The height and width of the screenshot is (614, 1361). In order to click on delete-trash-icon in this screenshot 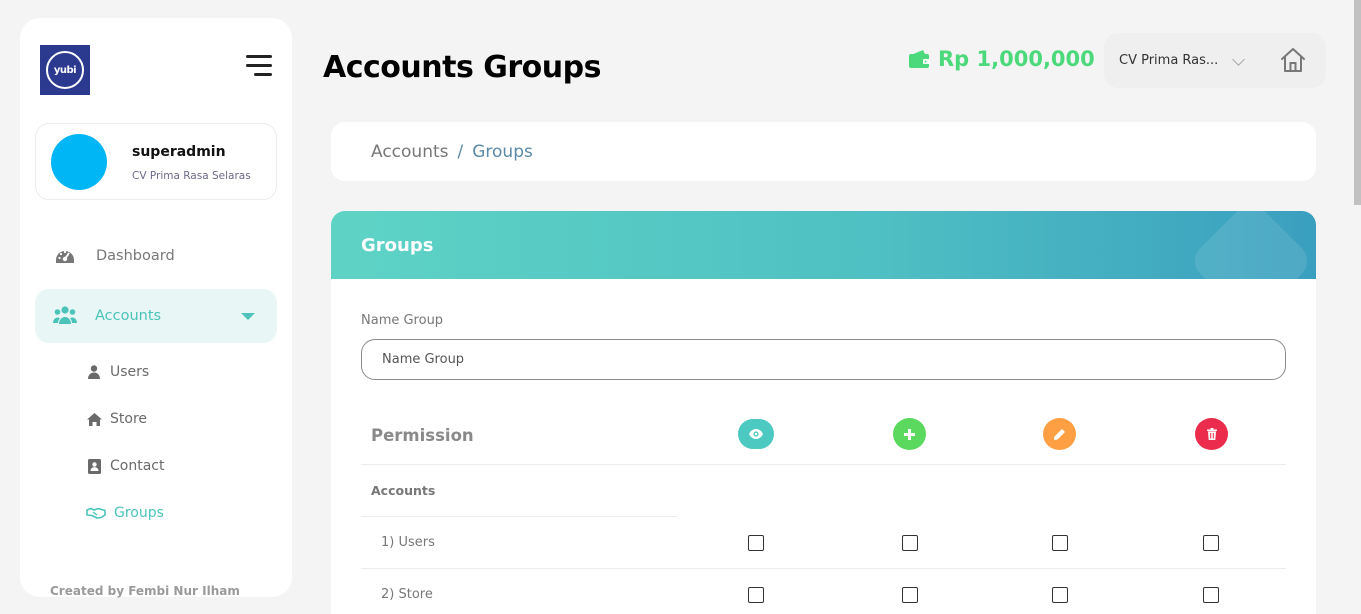, I will do `click(1211, 434)`.